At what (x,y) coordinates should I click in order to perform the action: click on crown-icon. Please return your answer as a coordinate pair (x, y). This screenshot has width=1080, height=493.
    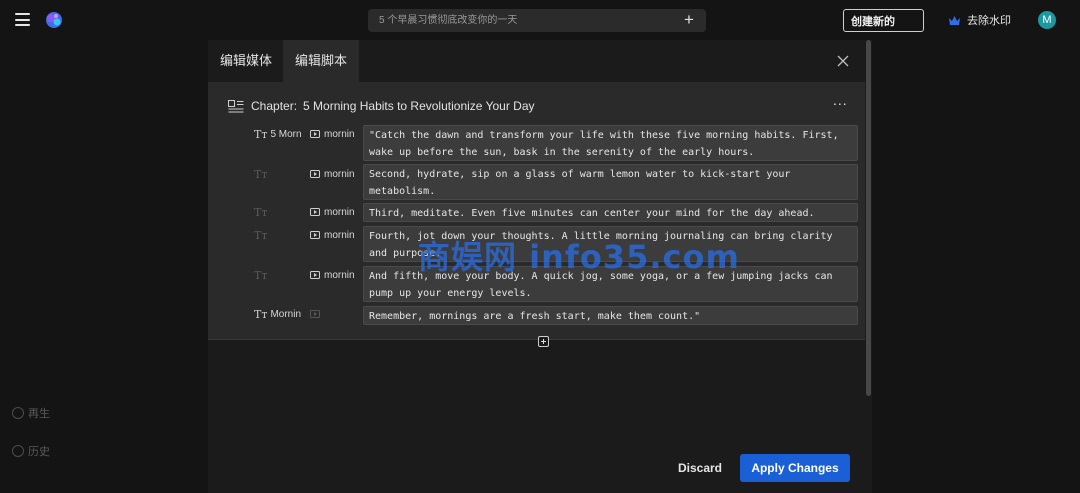
    Looking at the image, I should click on (954, 20).